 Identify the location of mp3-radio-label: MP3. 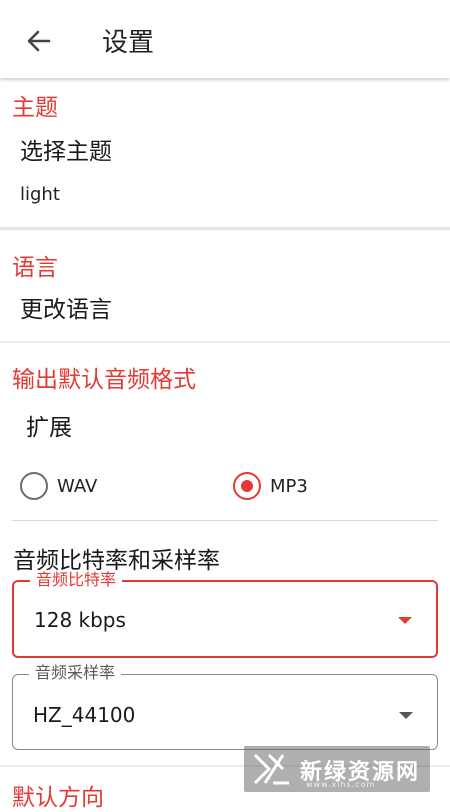
(289, 486).